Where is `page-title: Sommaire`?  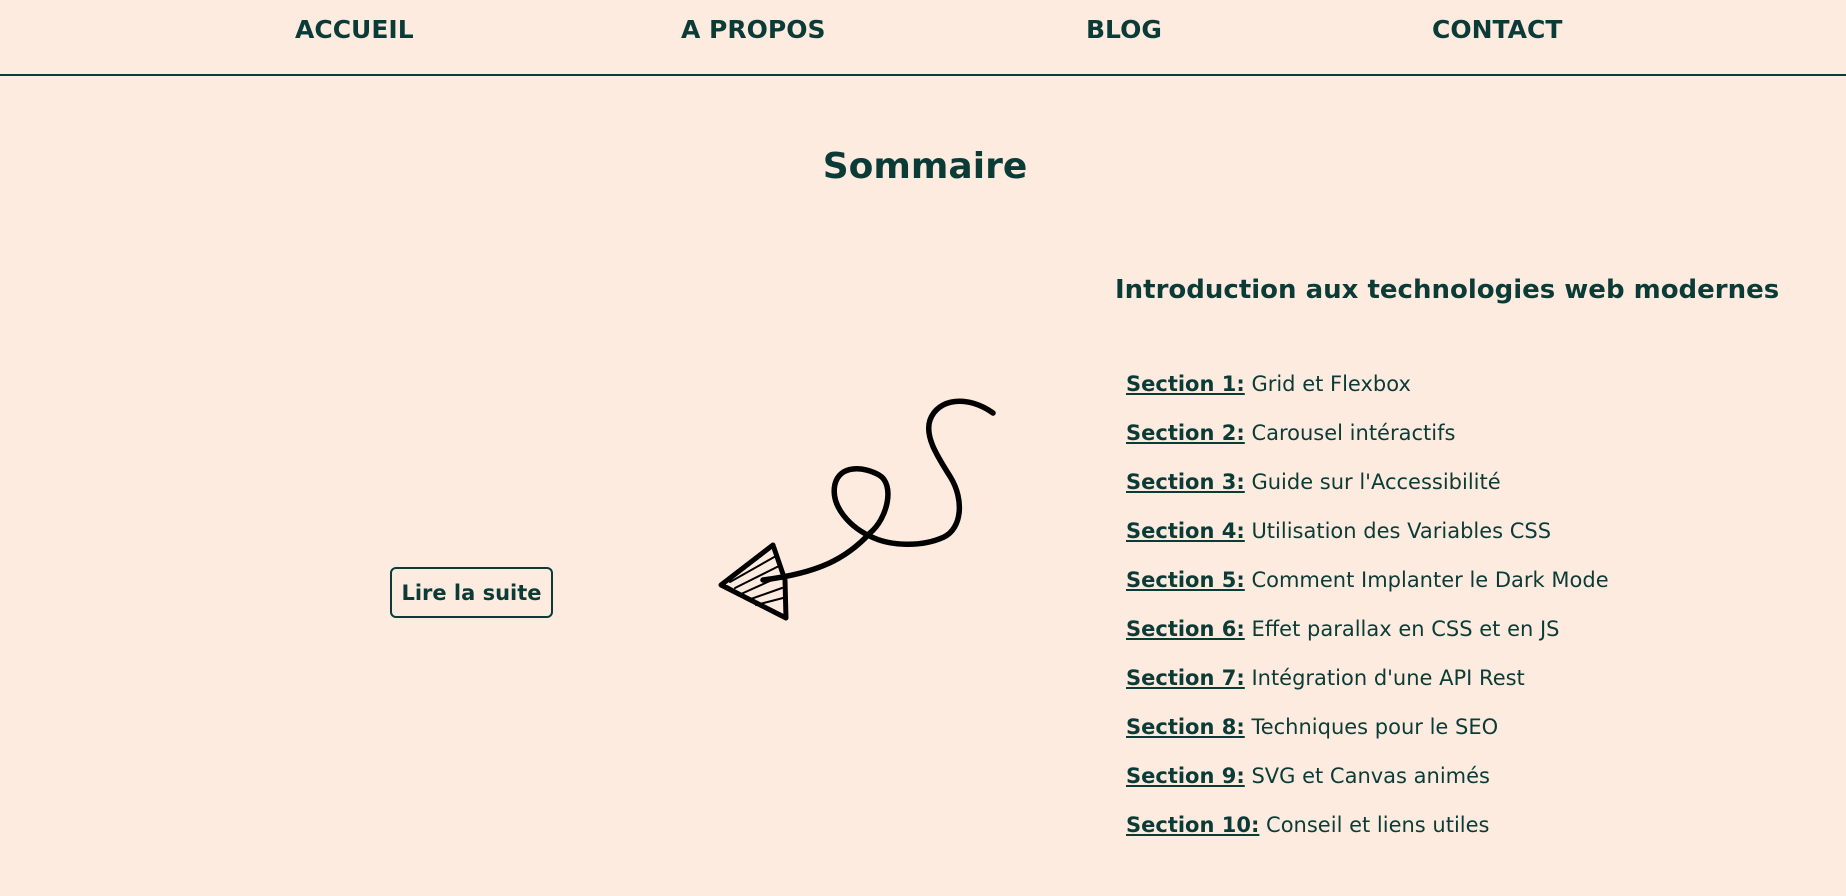
page-title: Sommaire is located at coordinates (925, 166).